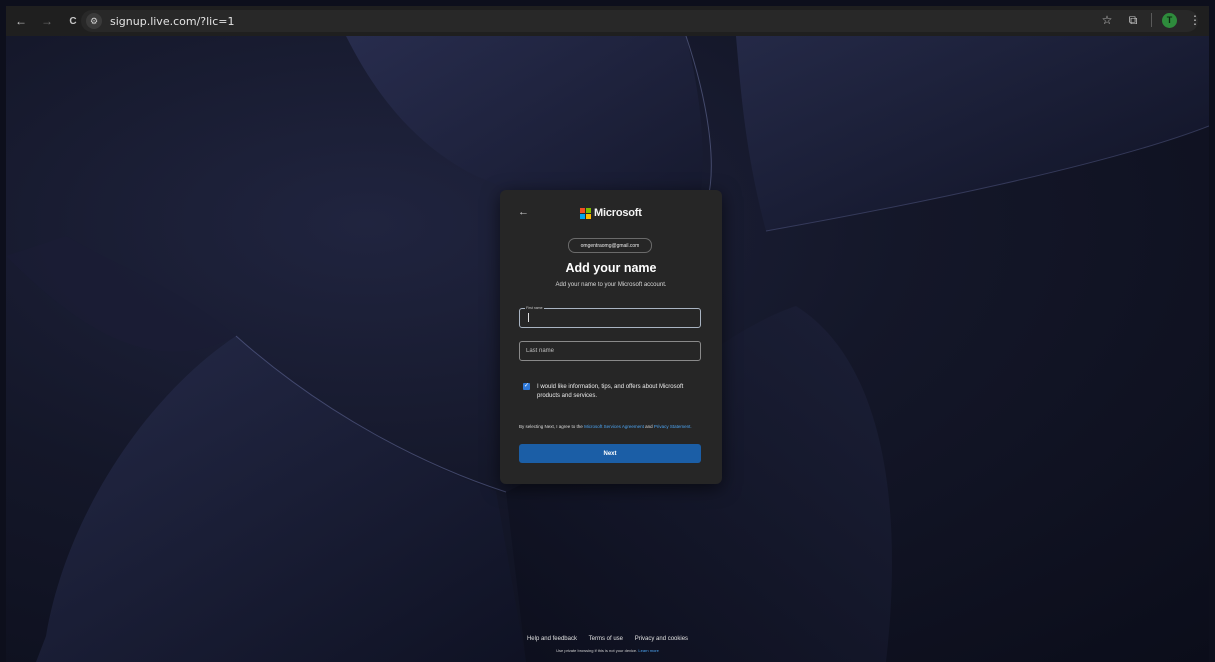 Image resolution: width=1215 pixels, height=662 pixels. I want to click on microsoft-logo: Microsoft, so click(611, 213).